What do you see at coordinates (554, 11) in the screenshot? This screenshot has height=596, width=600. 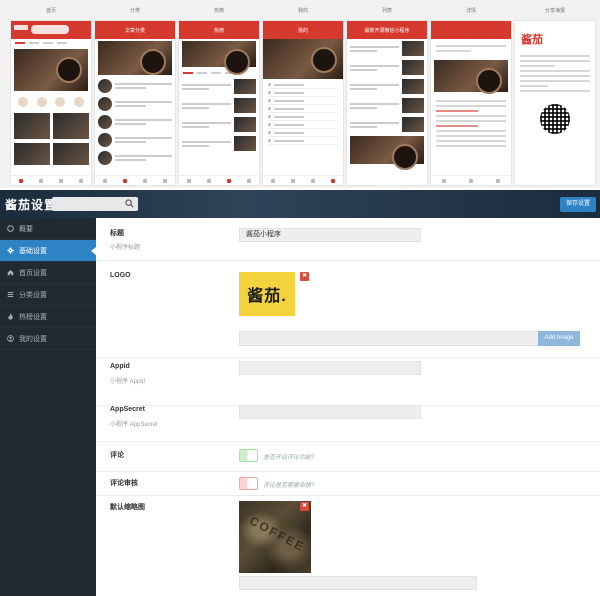 I see `preview-caption: 分享海报` at bounding box center [554, 11].